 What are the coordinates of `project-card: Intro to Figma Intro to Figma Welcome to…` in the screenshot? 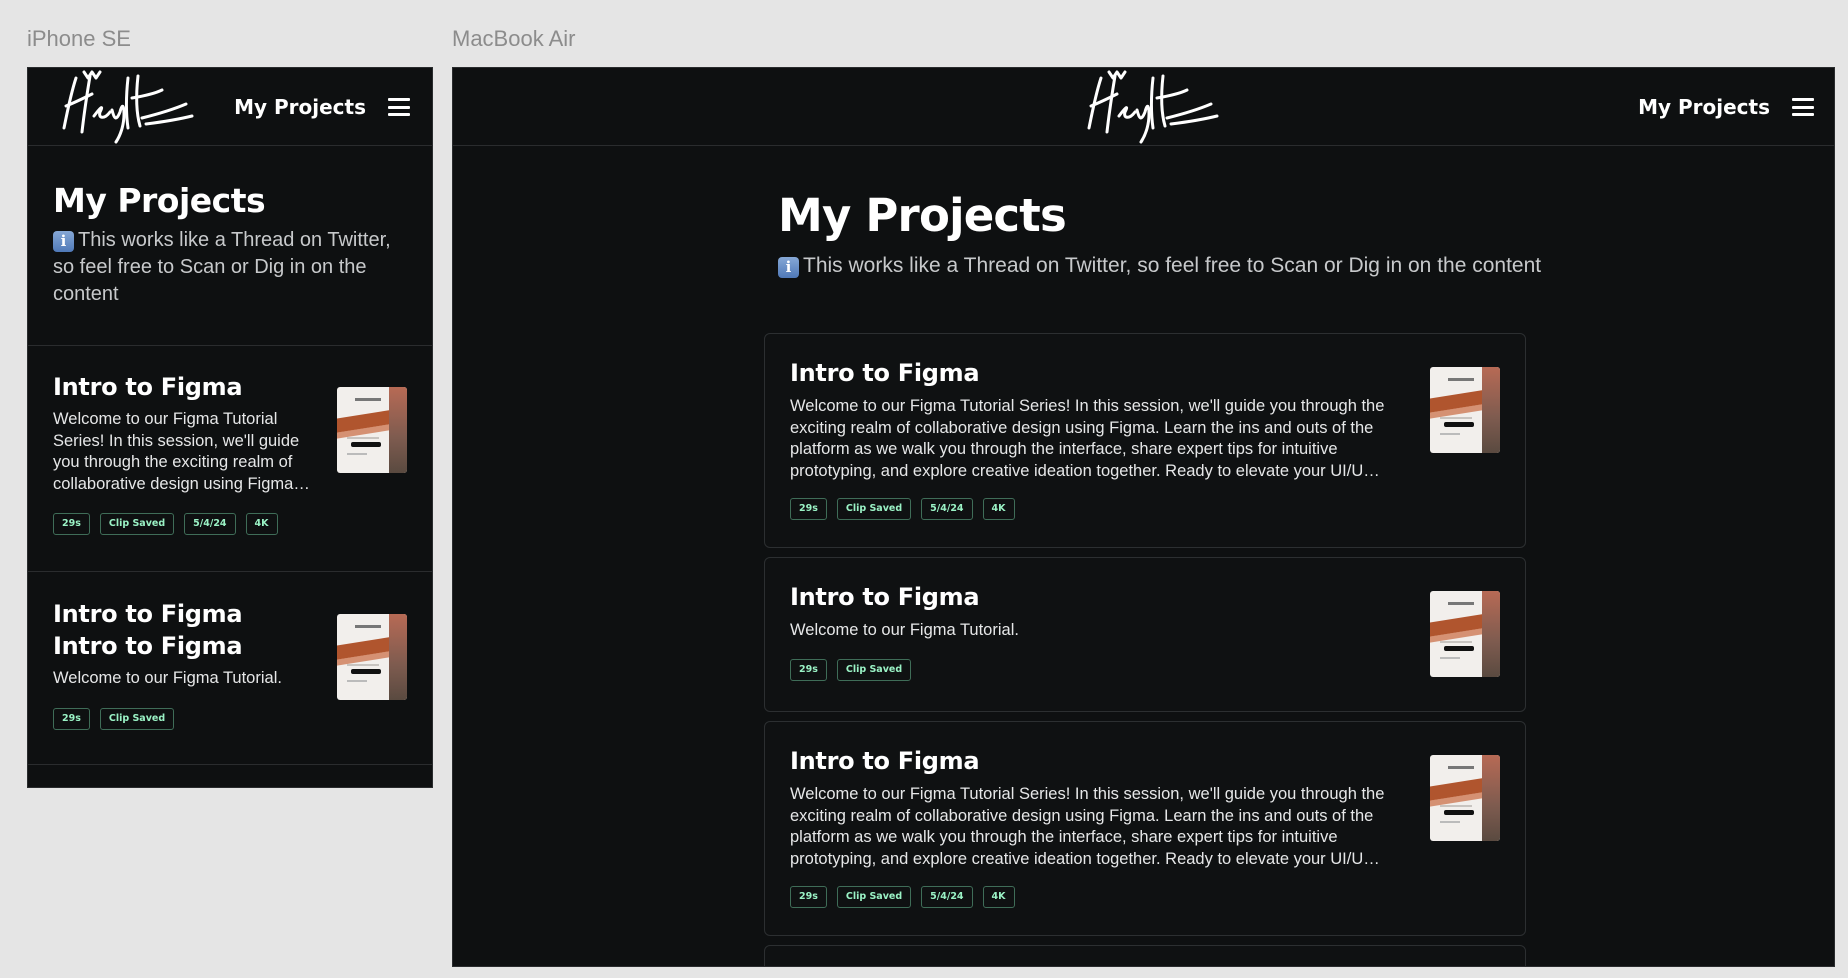 It's located at (230, 673).